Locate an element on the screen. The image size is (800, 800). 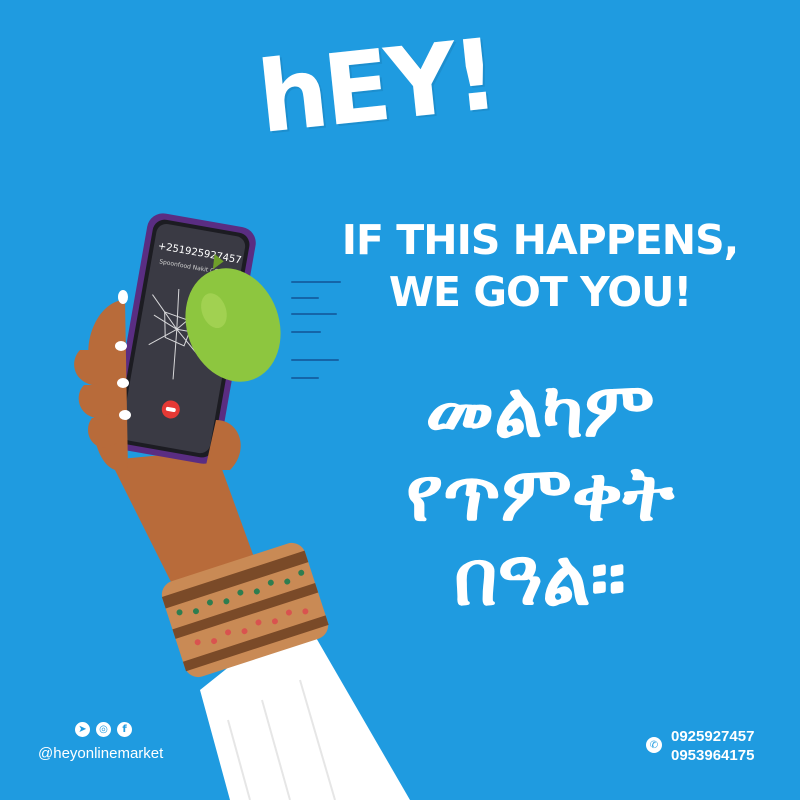
contact-numbers: 0925927457 0953964175 is located at coordinates (712, 746).